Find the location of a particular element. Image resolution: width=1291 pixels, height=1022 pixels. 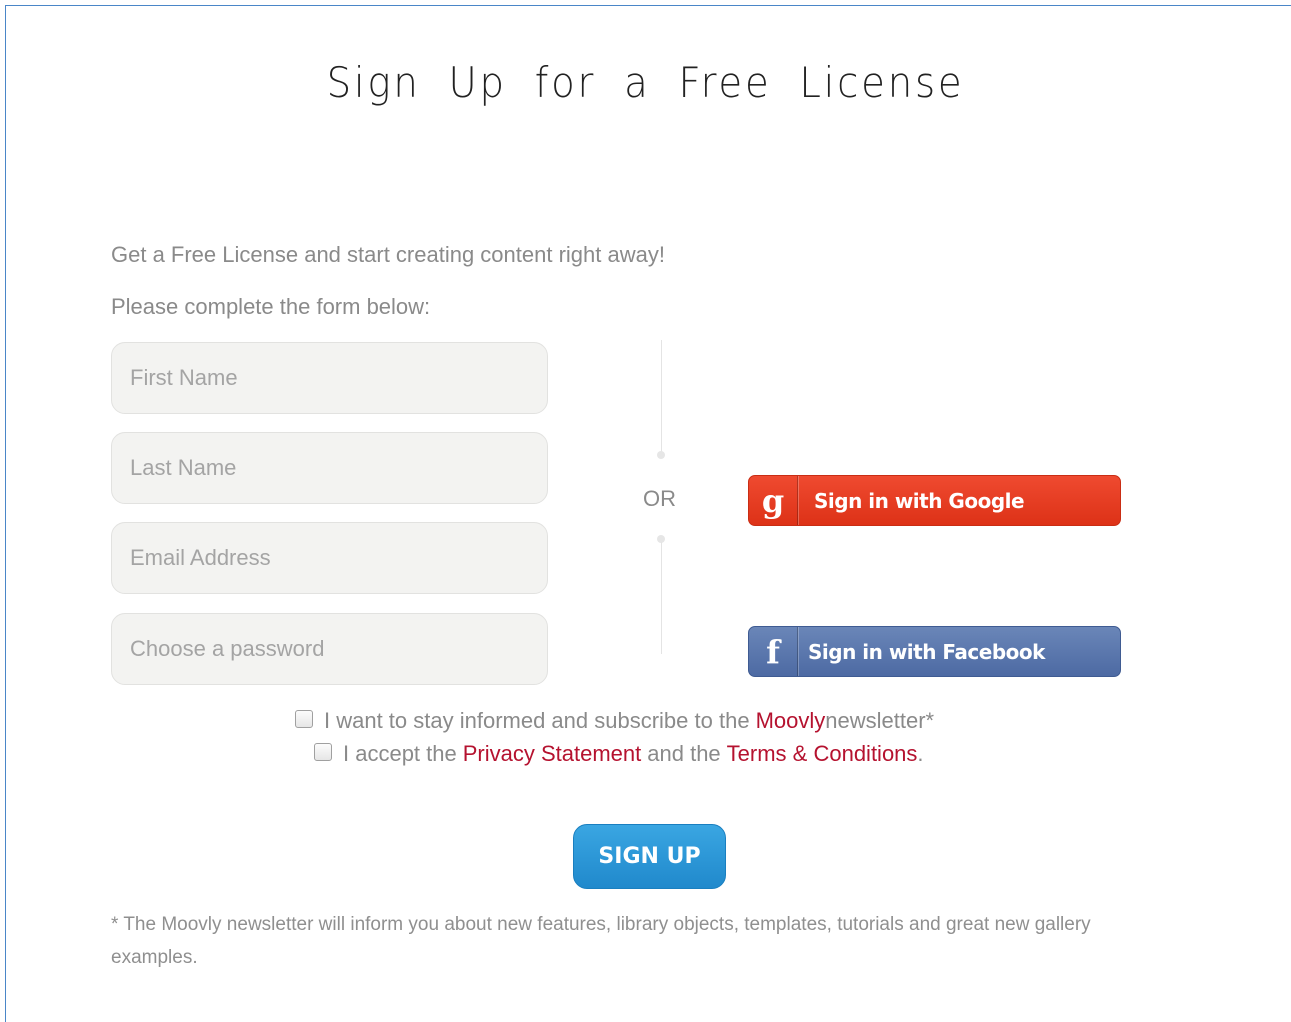

newsletter-text-suffix: newsletter* is located at coordinates (880, 720).